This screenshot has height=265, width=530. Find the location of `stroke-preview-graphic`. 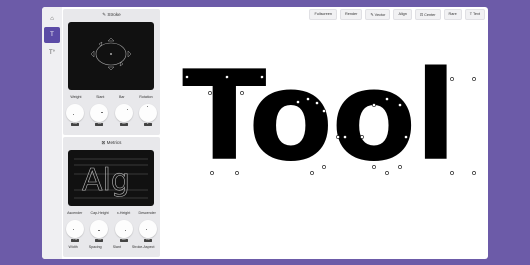

stroke-preview-graphic is located at coordinates (111, 54).